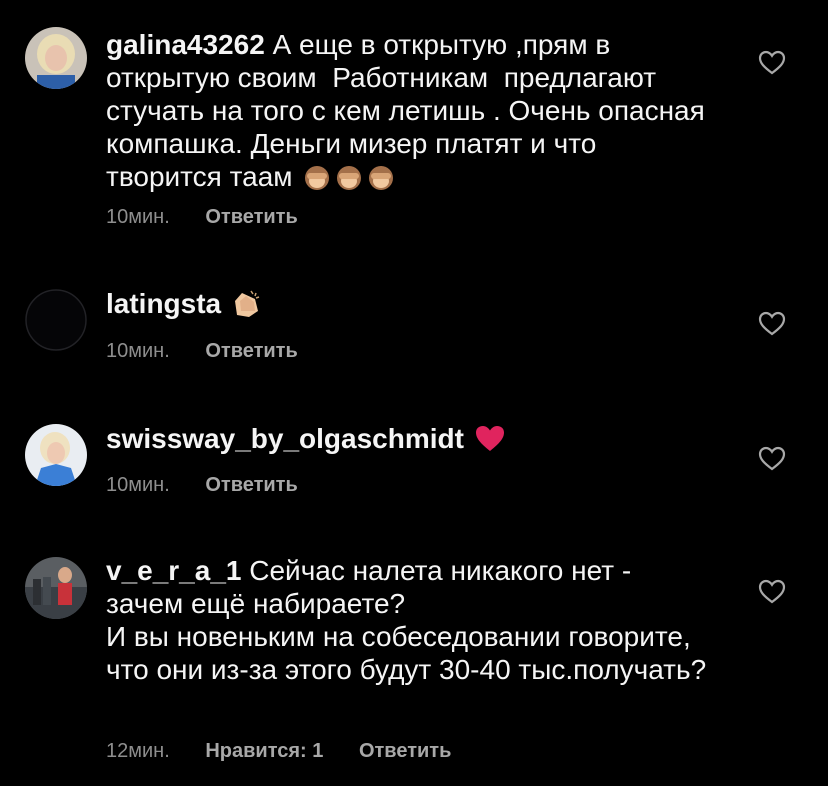 This screenshot has width=828, height=786. What do you see at coordinates (163, 303) in the screenshot?
I see `username-link: latingsta` at bounding box center [163, 303].